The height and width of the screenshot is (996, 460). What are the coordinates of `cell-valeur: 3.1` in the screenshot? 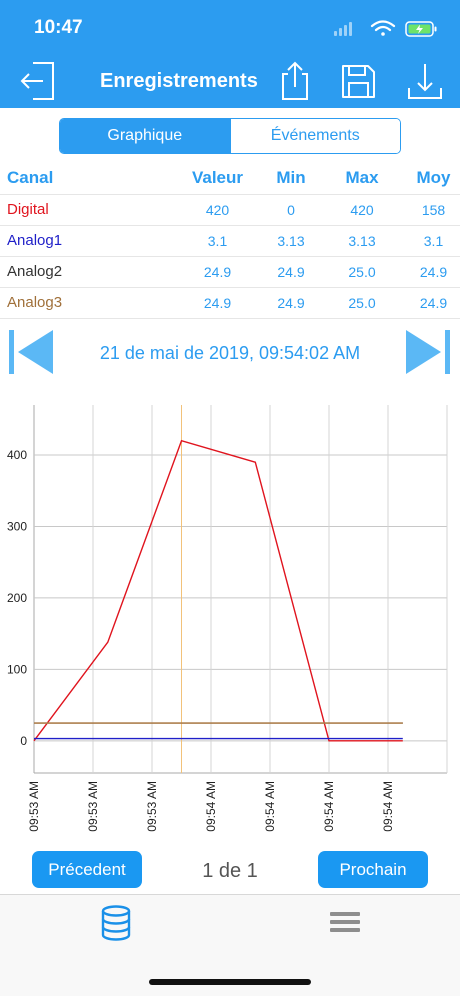 It's located at (217, 241).